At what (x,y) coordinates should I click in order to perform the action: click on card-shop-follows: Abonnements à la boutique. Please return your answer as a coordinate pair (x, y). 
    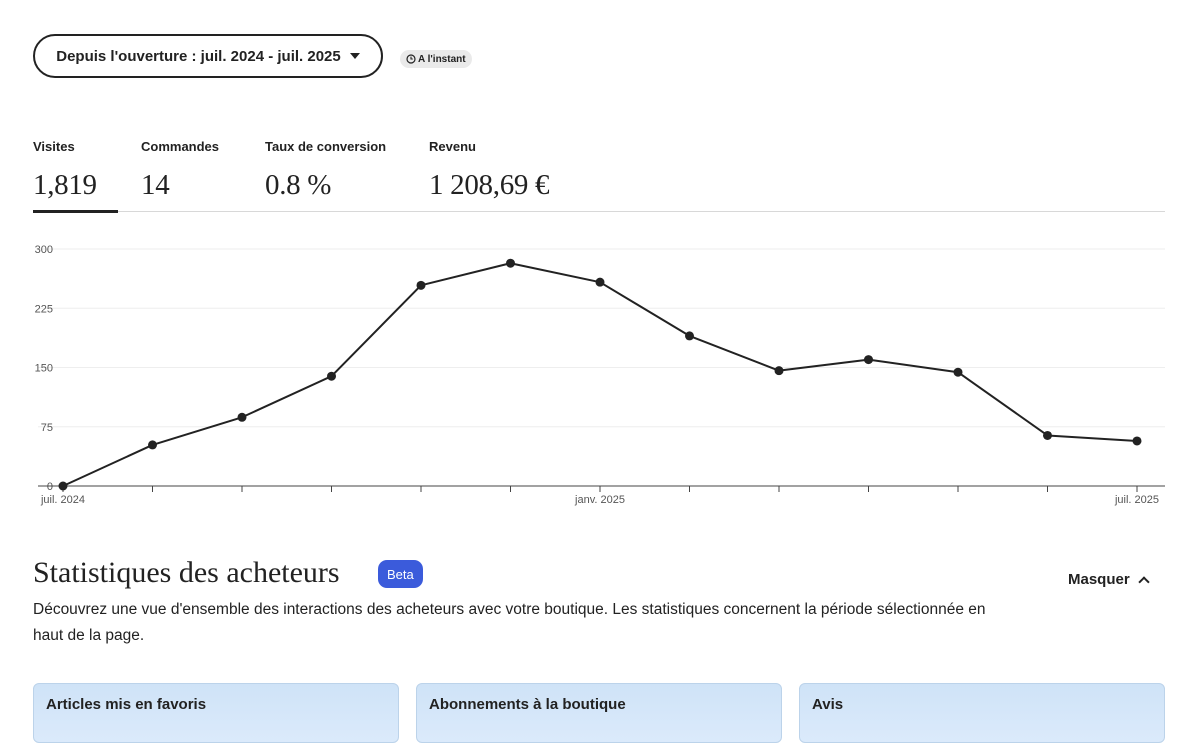
    Looking at the image, I should click on (599, 713).